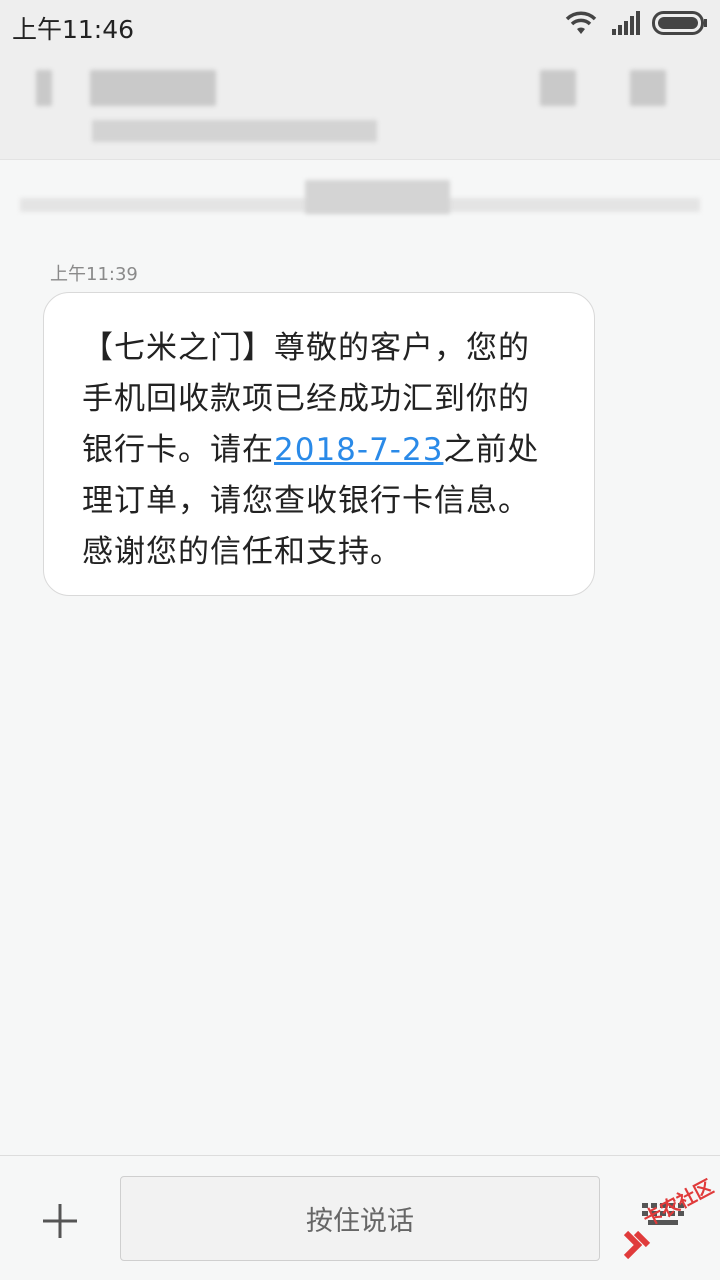 This screenshot has height=1280, width=720. I want to click on conversation-info-banner, so click(360, 200).